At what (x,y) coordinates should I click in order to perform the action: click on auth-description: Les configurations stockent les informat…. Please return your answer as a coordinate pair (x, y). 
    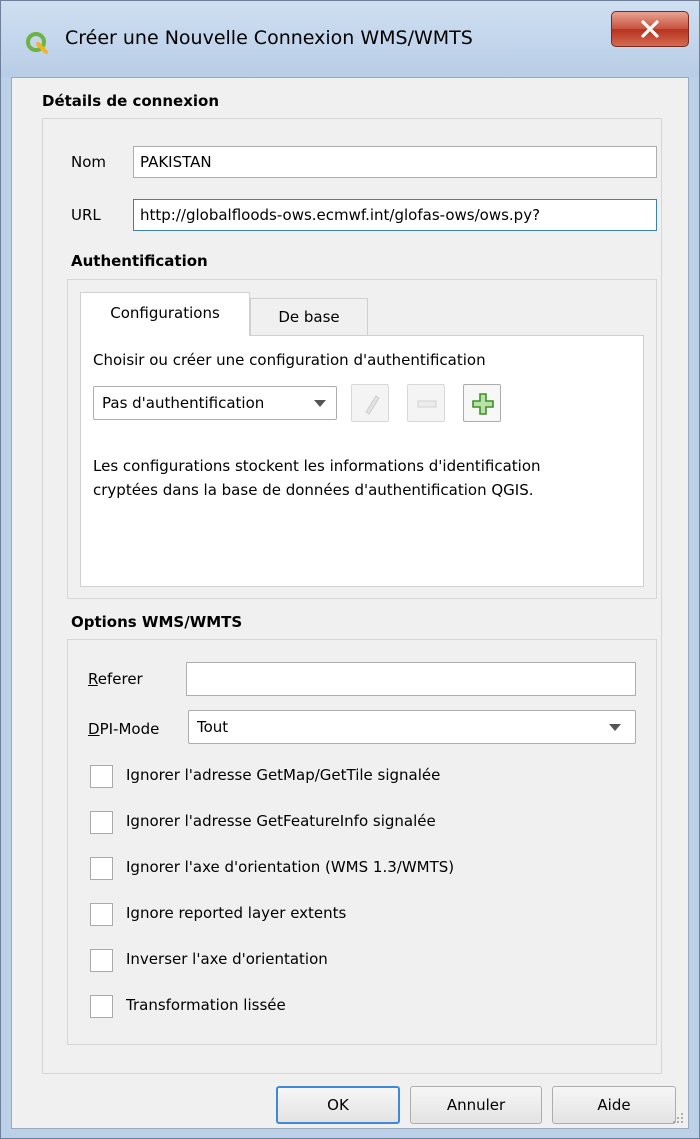
    Looking at the image, I should click on (317, 478).